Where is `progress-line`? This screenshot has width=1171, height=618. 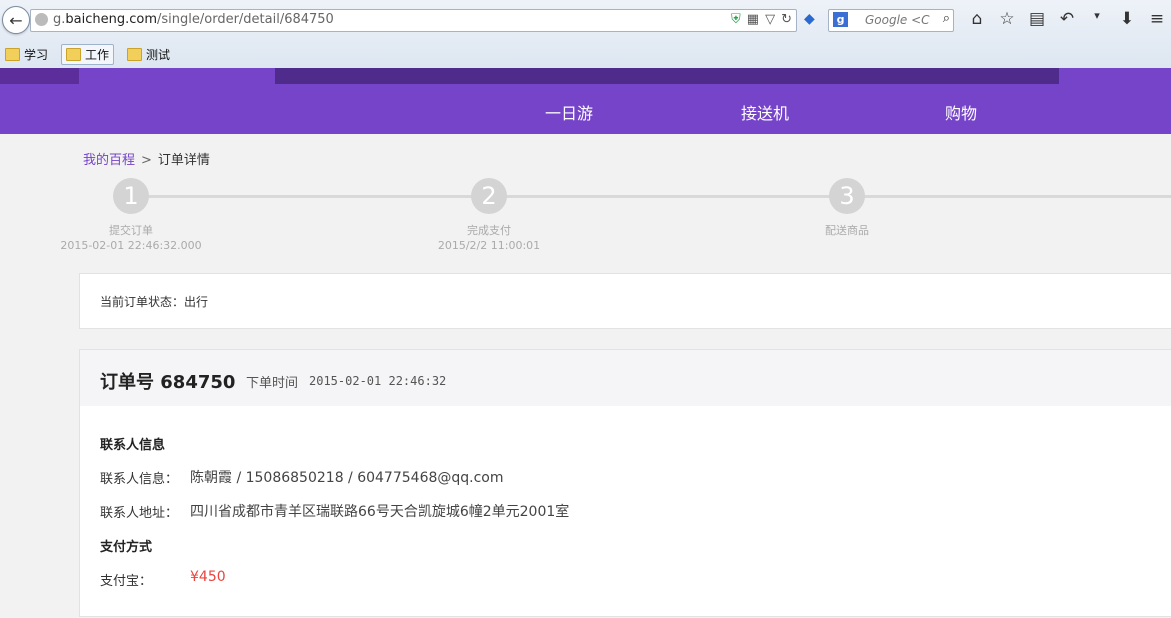 progress-line is located at coordinates (651, 196).